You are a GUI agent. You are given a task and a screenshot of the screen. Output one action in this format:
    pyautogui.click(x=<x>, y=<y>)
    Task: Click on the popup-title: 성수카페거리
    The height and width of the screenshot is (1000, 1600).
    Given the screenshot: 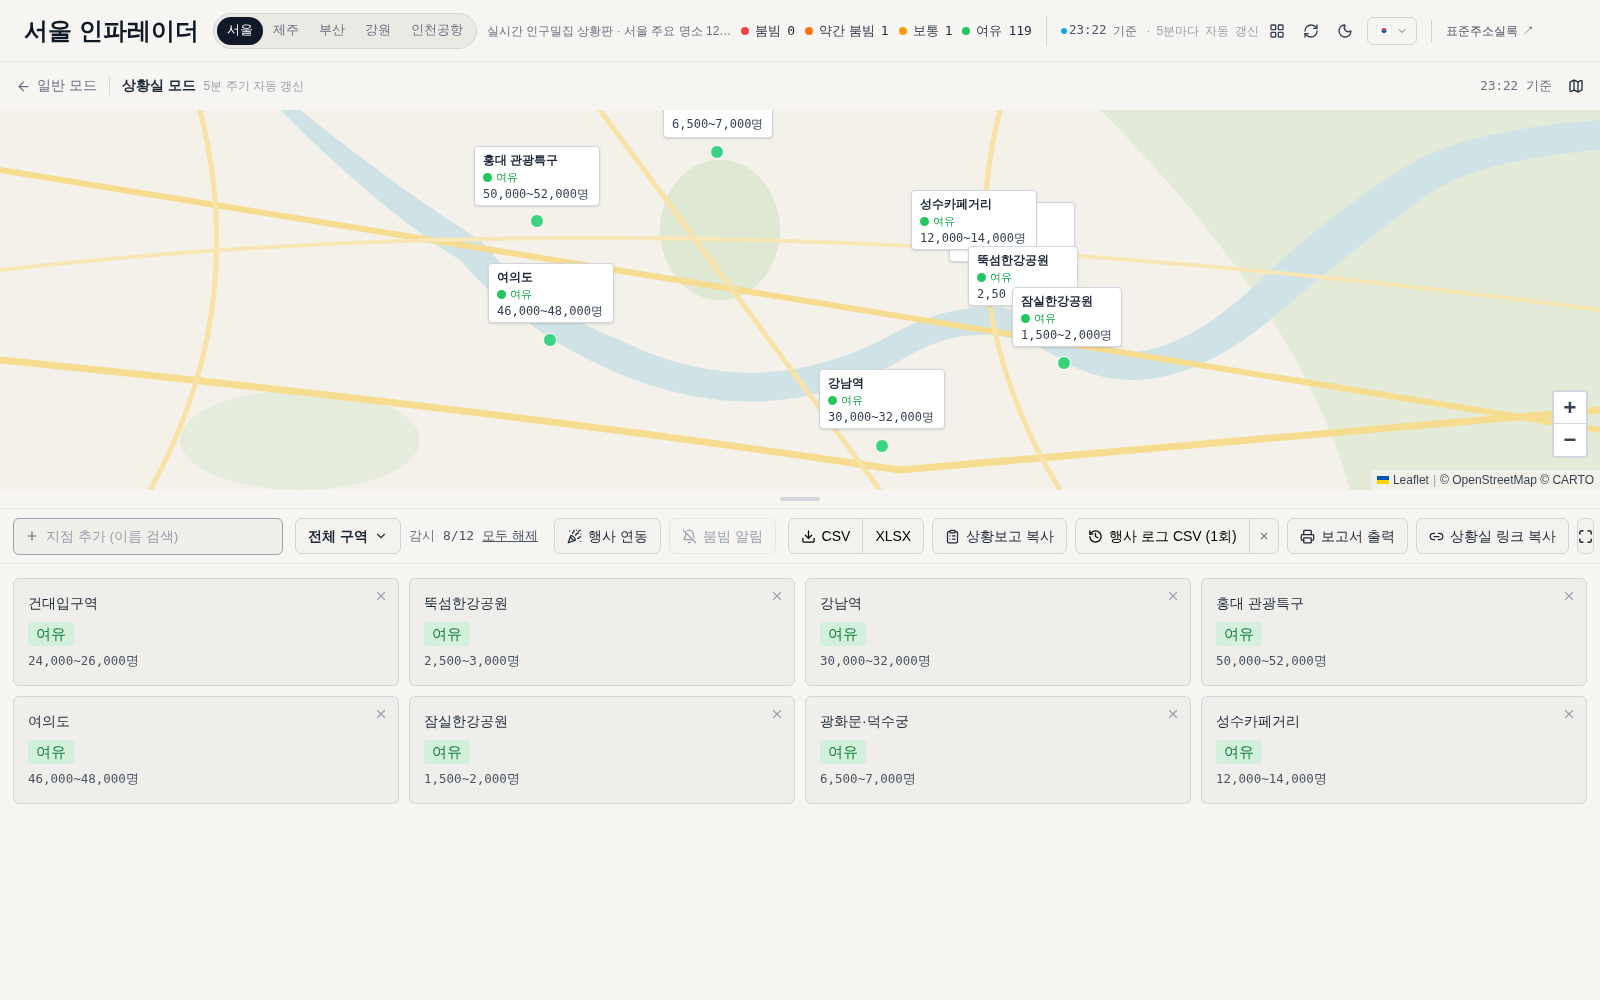 What is the action you would take?
    pyautogui.click(x=956, y=204)
    